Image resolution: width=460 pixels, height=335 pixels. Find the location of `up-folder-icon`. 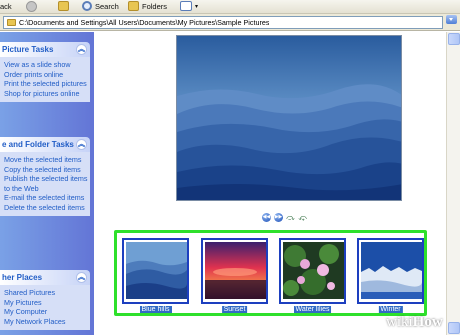

up-folder-icon is located at coordinates (63, 6).